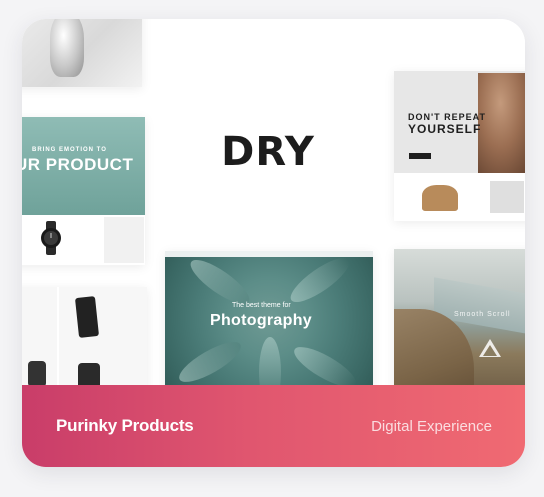 The width and height of the screenshot is (544, 497). I want to click on accessories-tile, so click(84, 336).